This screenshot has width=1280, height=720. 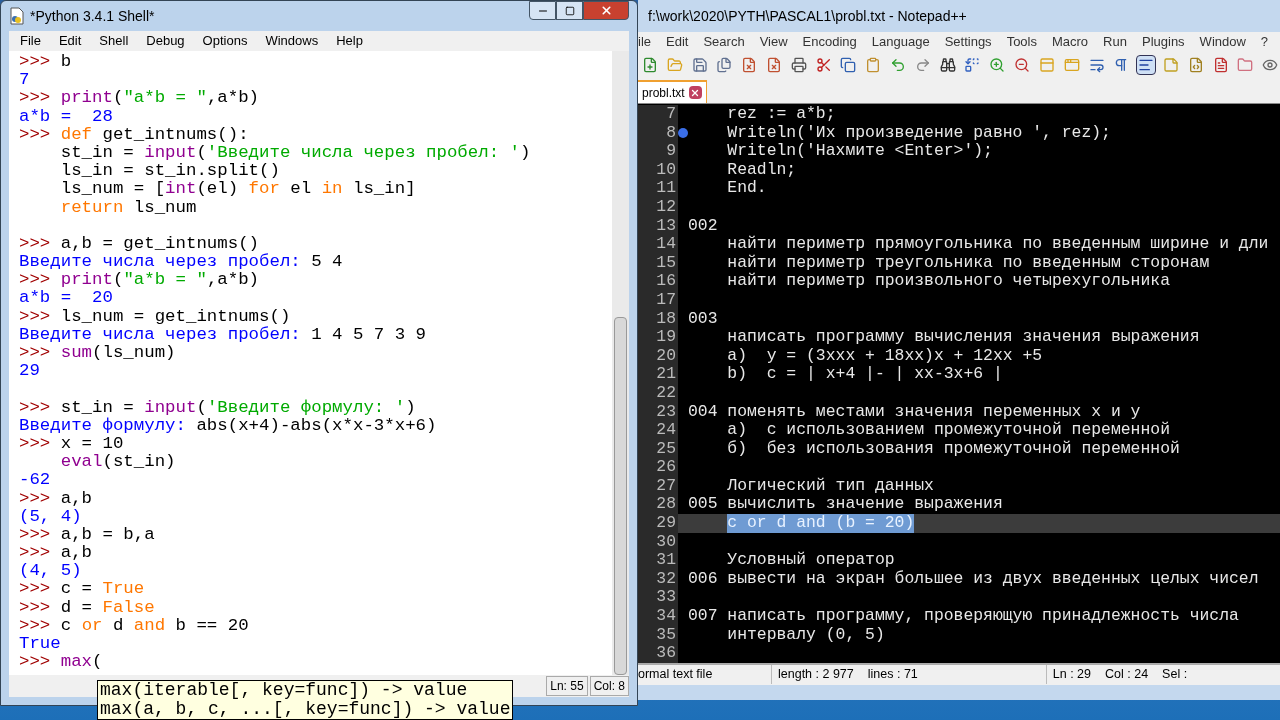 I want to click on status-text: Ln : 29, so click(x=1068, y=675).